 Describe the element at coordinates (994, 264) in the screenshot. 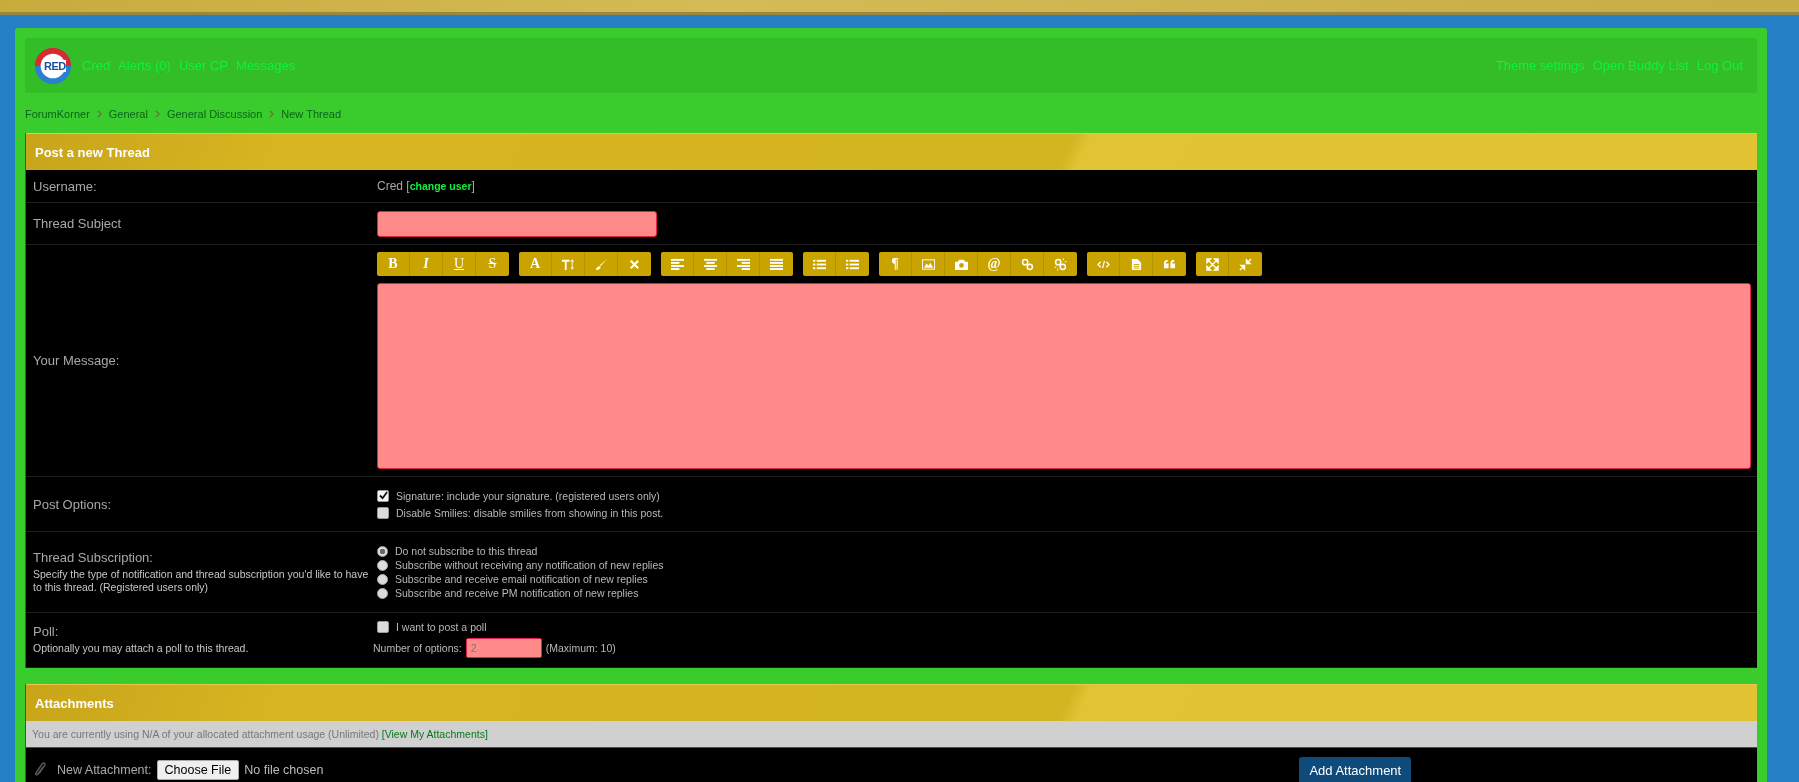

I see `email-button: @` at that location.